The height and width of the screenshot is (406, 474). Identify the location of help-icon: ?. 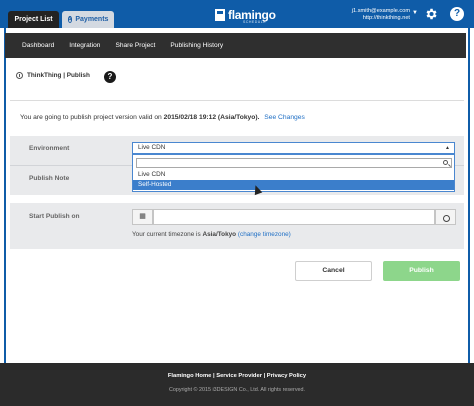
(457, 14).